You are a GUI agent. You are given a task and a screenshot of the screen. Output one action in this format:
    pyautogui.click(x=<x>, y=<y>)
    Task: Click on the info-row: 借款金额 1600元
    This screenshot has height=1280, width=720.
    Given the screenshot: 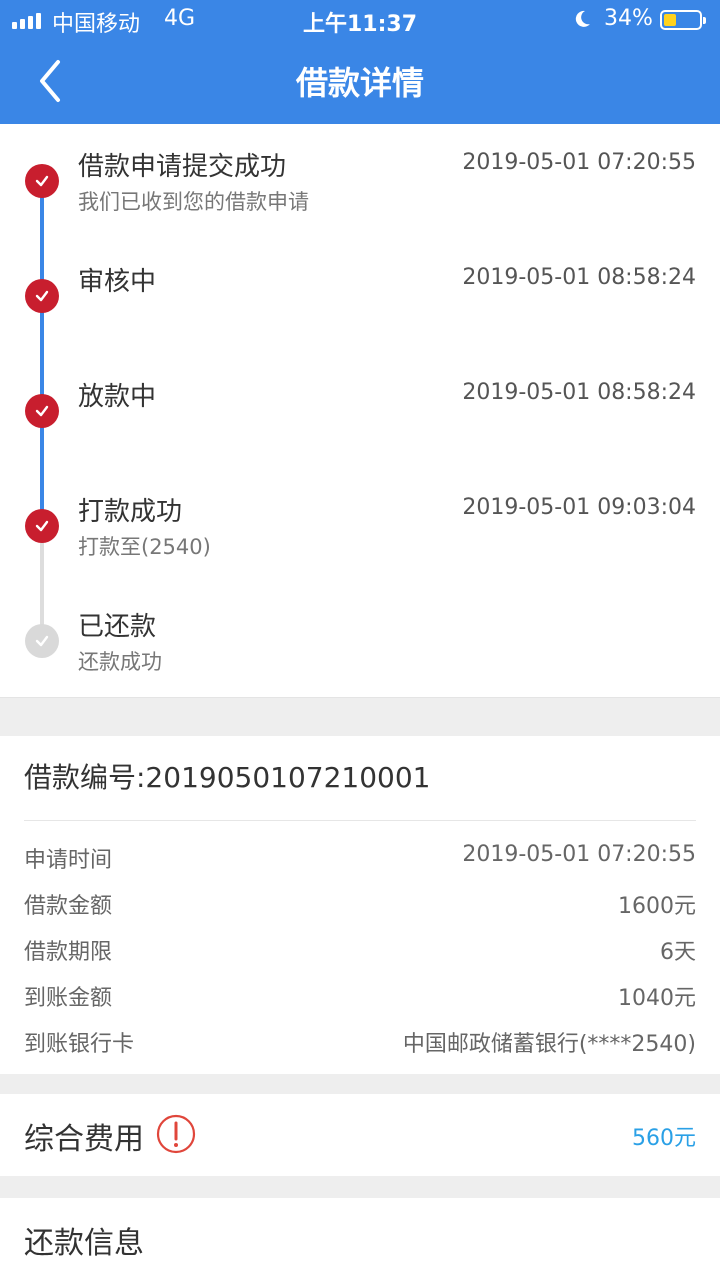 What is the action you would take?
    pyautogui.click(x=360, y=903)
    